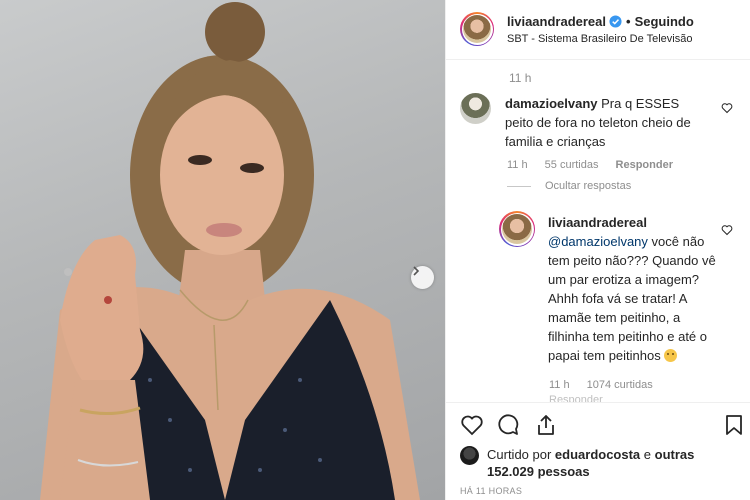 The width and height of the screenshot is (750, 500). Describe the element at coordinates (551, 103) in the screenshot. I see `commenter-username: damazioelvany` at that location.